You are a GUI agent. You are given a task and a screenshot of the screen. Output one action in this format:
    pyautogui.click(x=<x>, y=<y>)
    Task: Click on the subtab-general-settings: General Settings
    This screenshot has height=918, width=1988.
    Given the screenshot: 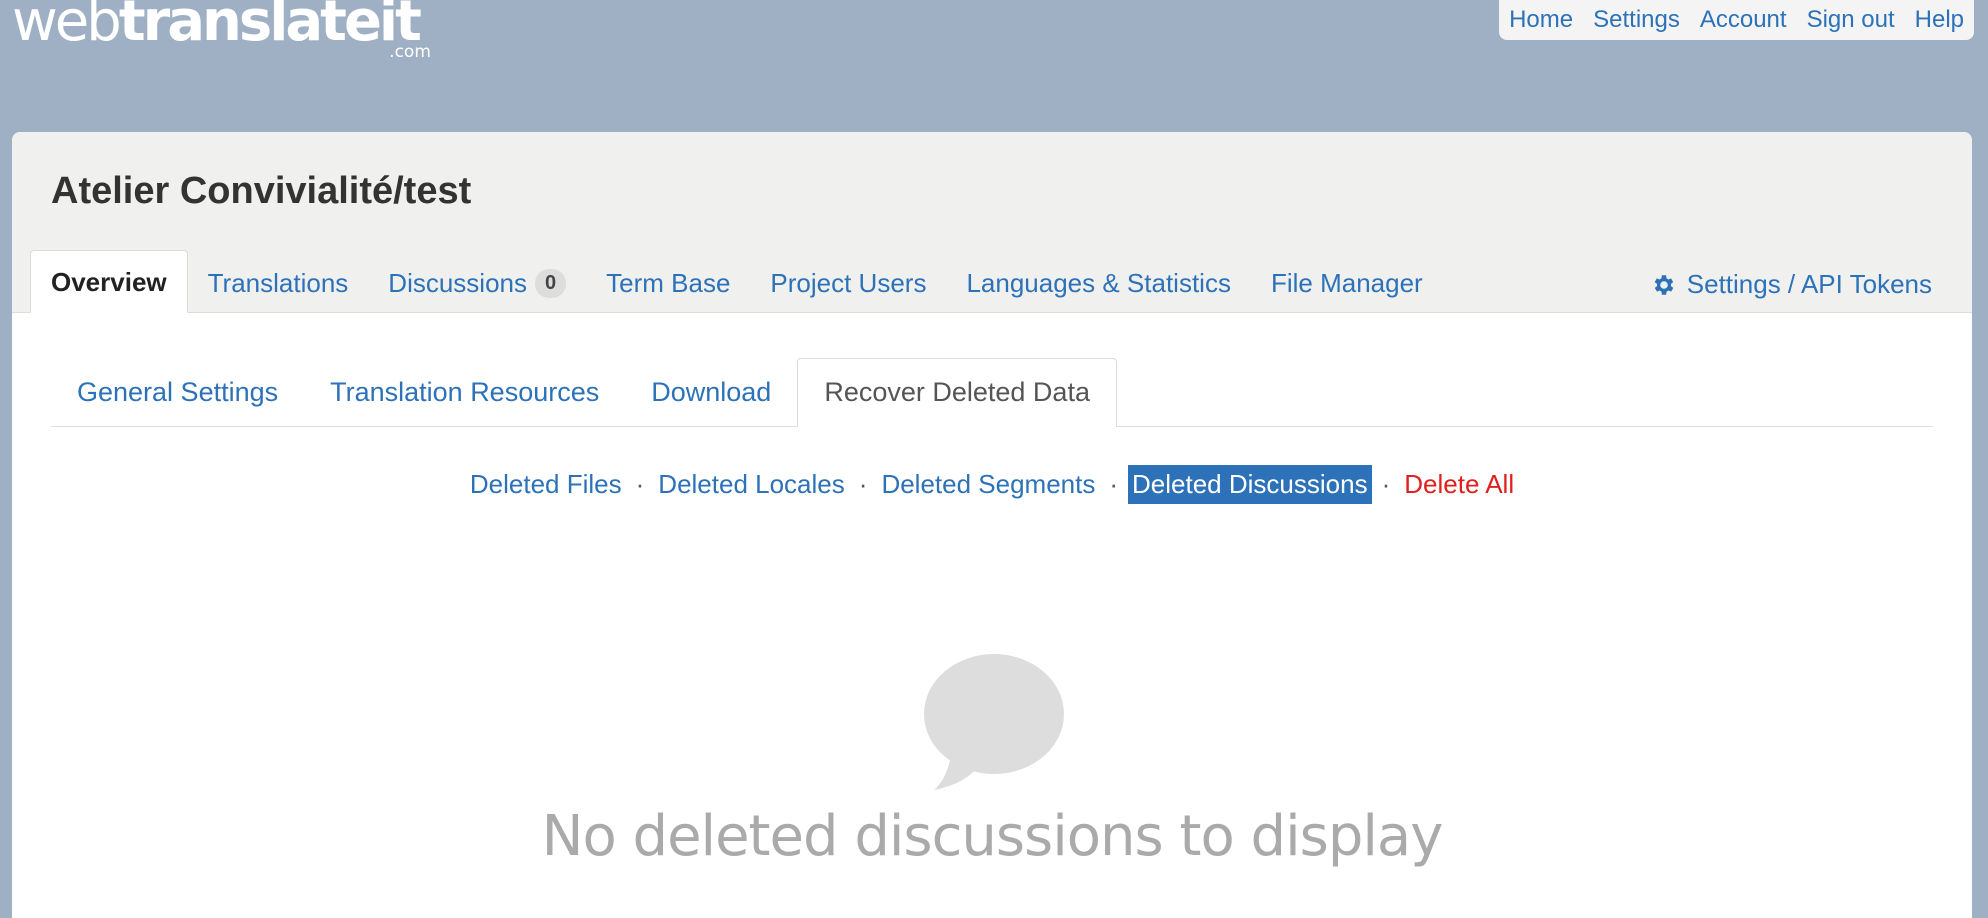 What is the action you would take?
    pyautogui.click(x=177, y=392)
    